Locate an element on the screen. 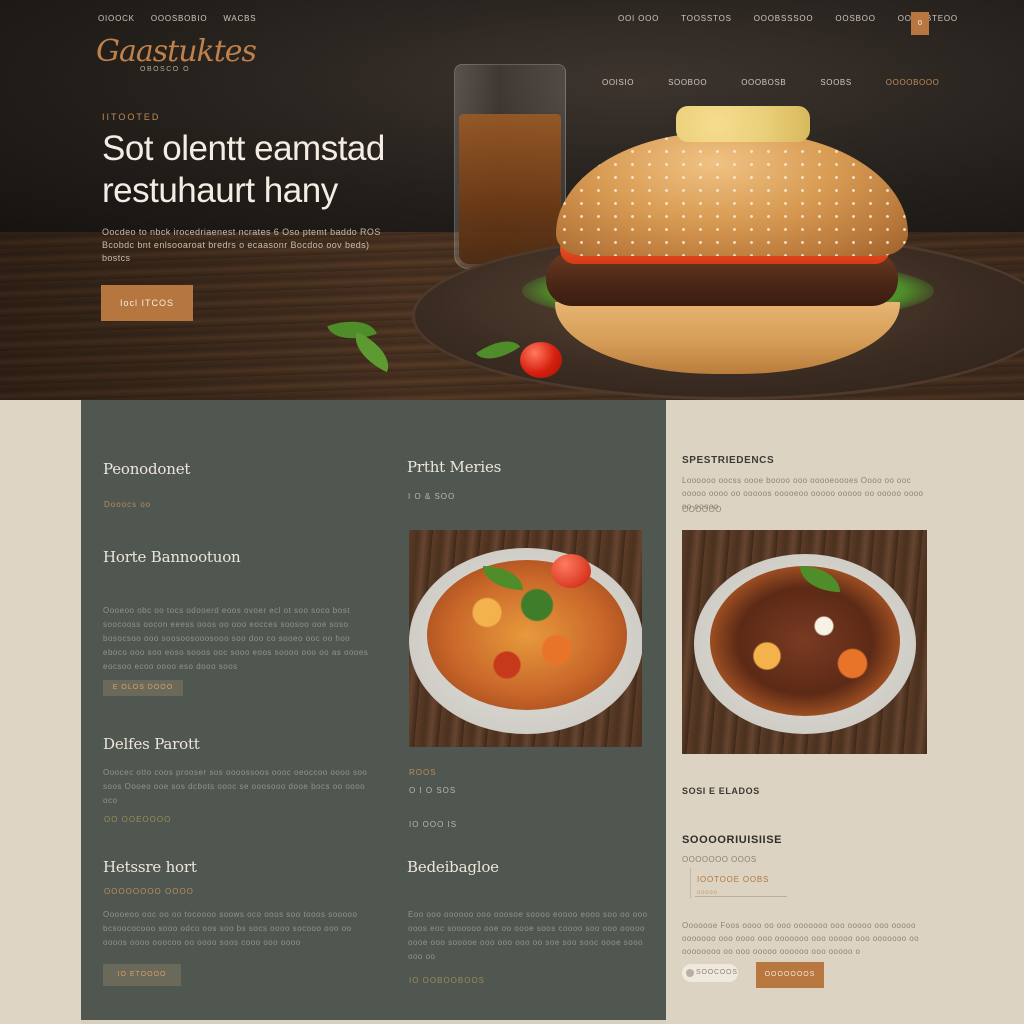  cherry-tomato-icon is located at coordinates (541, 360).